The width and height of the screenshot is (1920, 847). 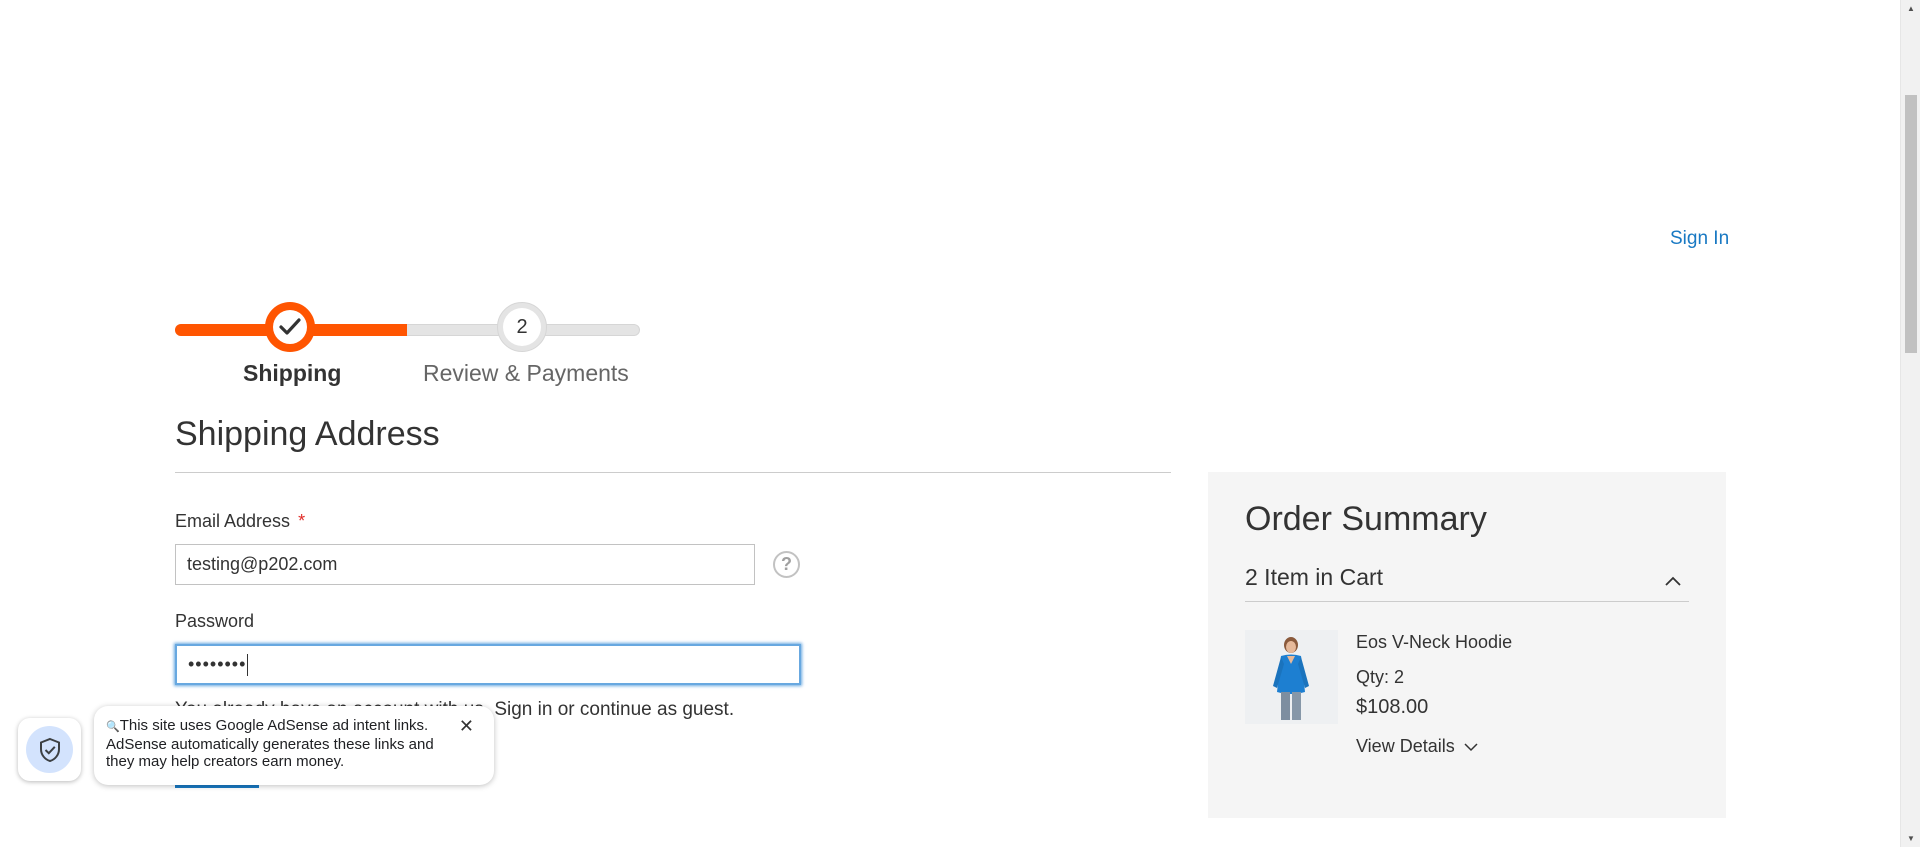 What do you see at coordinates (302, 521) in the screenshot?
I see `required-mark: *` at bounding box center [302, 521].